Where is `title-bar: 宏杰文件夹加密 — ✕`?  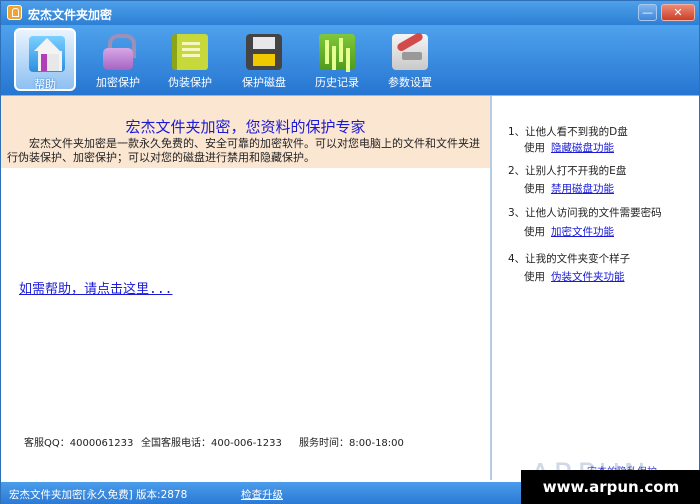 title-bar: 宏杰文件夹加密 — ✕ is located at coordinates (350, 13).